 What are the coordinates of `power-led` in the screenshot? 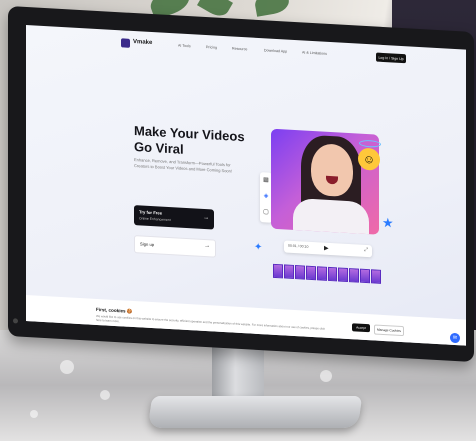 It's located at (15, 321).